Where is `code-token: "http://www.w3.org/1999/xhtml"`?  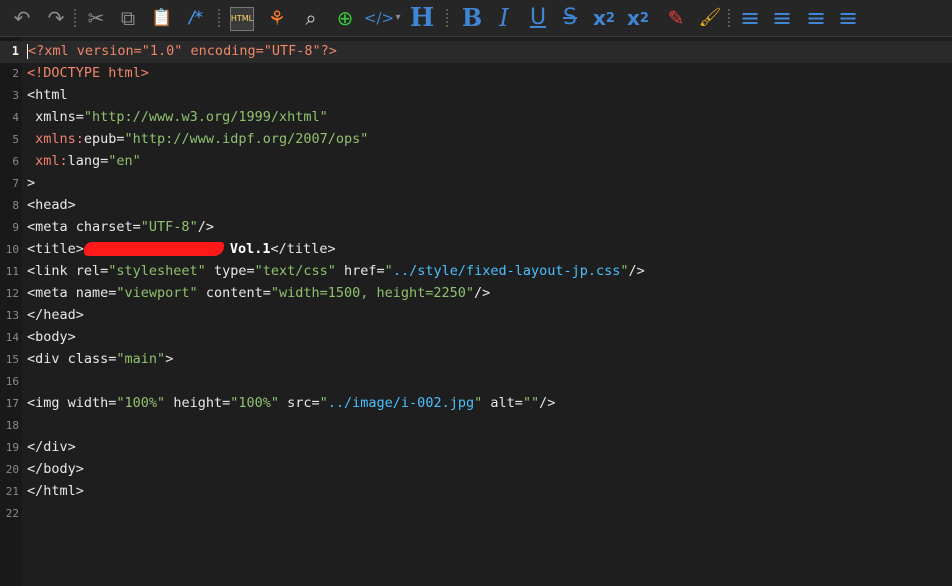 code-token: "http://www.w3.org/1999/xhtml" is located at coordinates (205, 117).